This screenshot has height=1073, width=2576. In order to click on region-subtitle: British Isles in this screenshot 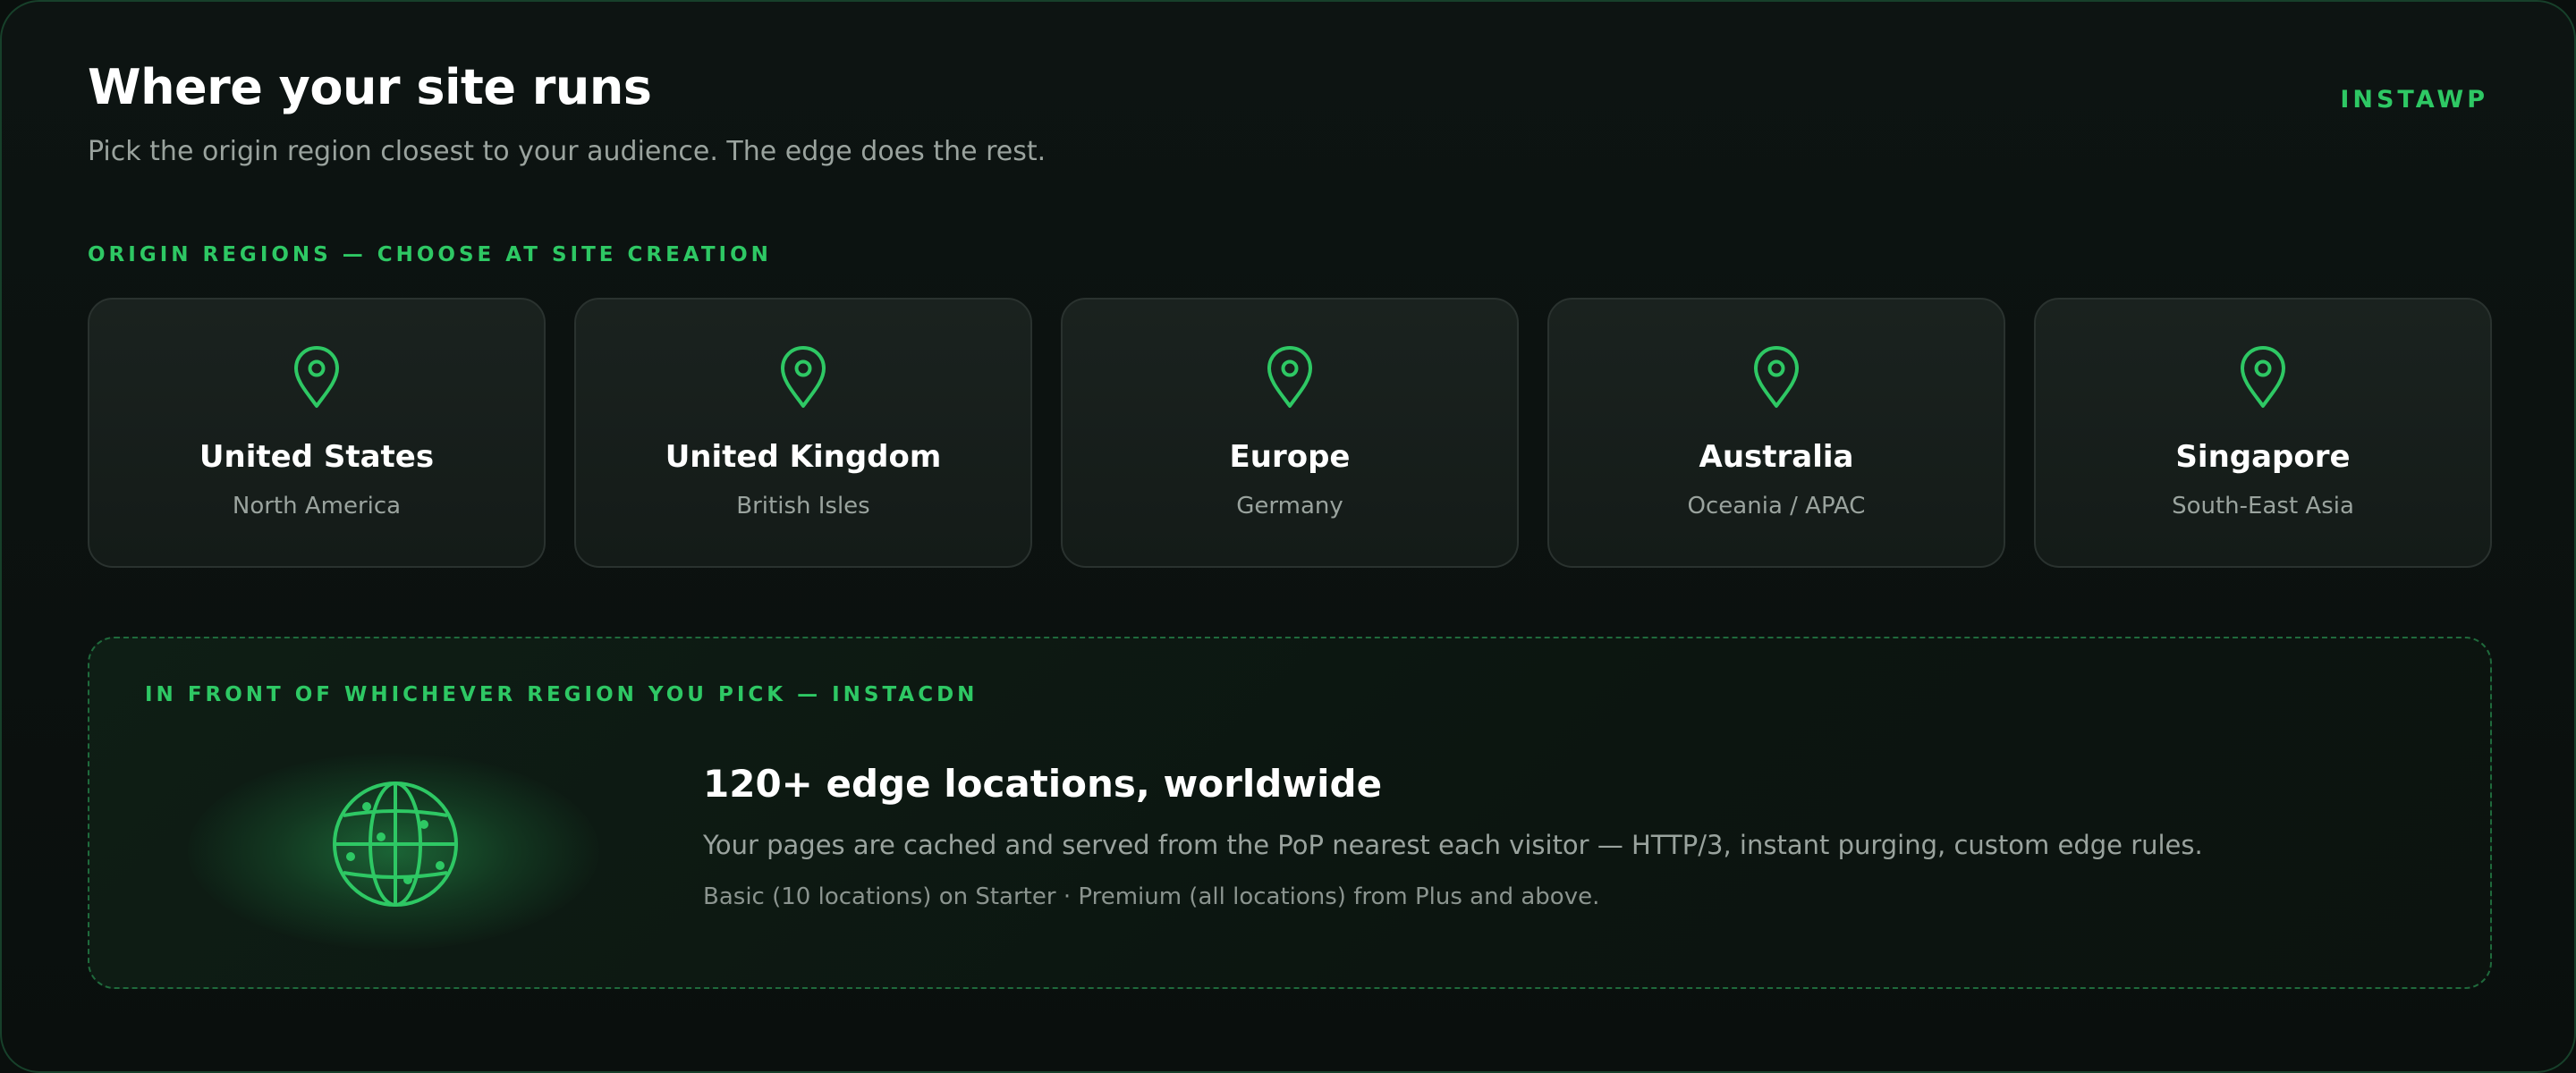, I will do `click(803, 506)`.